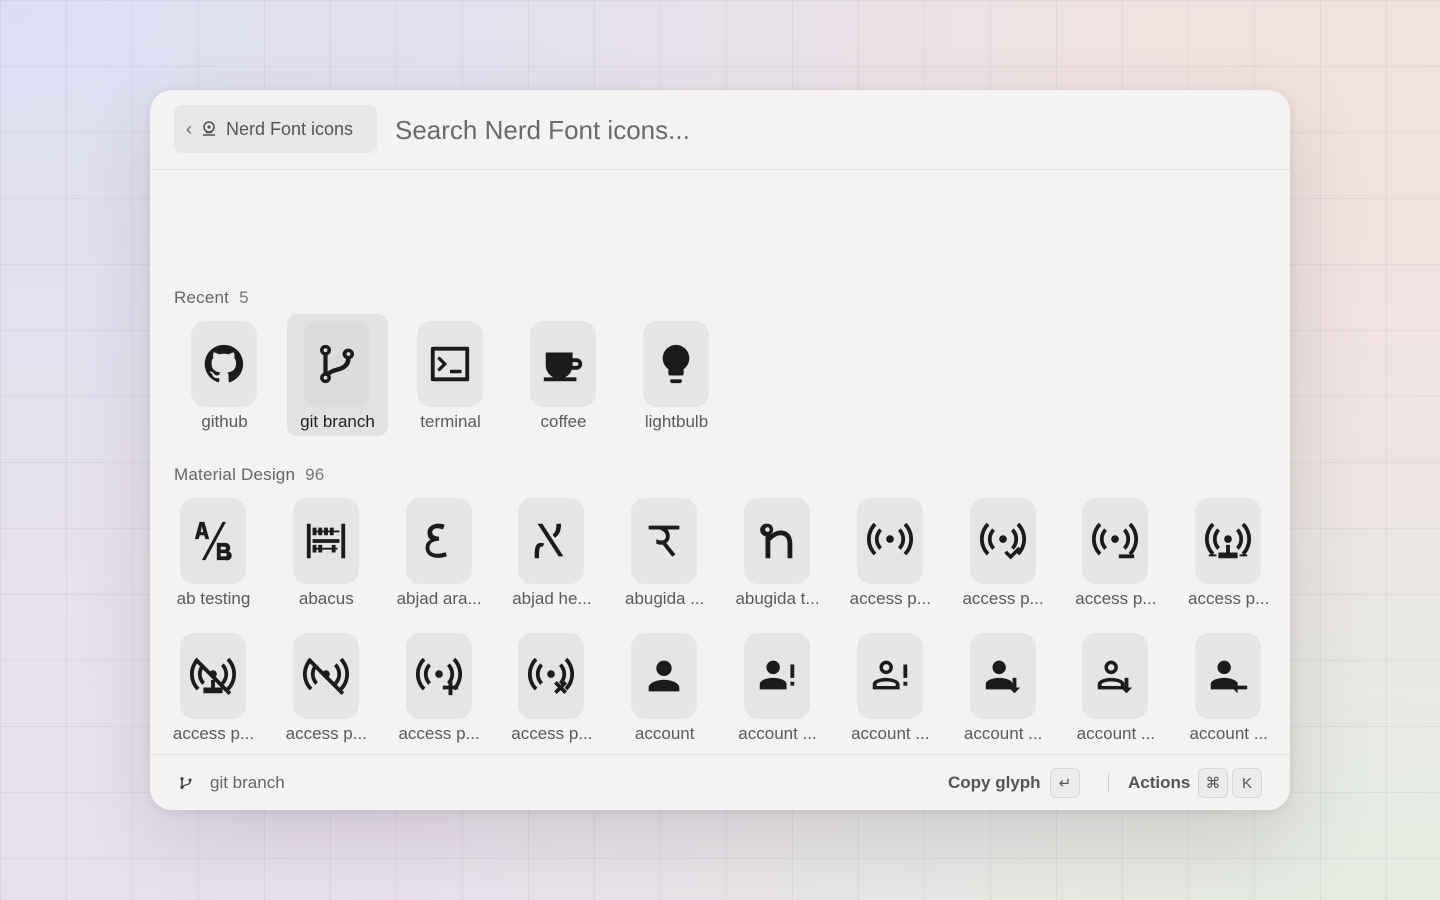 This screenshot has width=1440, height=900. I want to click on icon-cell: git branch, so click(337, 375).